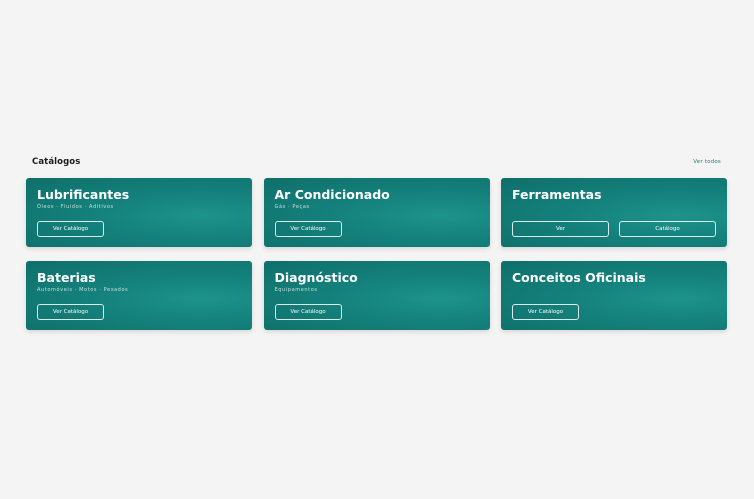  I want to click on card-title: Ferramentas, so click(557, 194).